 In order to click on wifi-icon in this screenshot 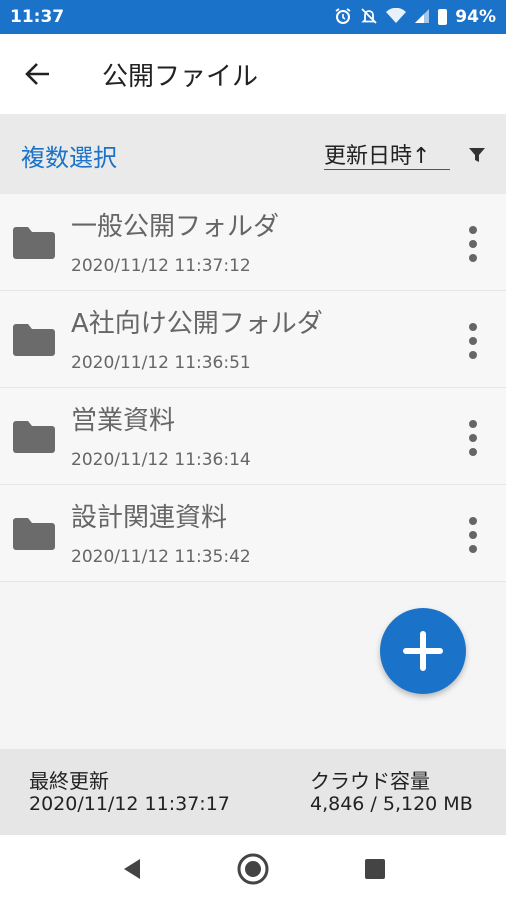, I will do `click(396, 17)`.